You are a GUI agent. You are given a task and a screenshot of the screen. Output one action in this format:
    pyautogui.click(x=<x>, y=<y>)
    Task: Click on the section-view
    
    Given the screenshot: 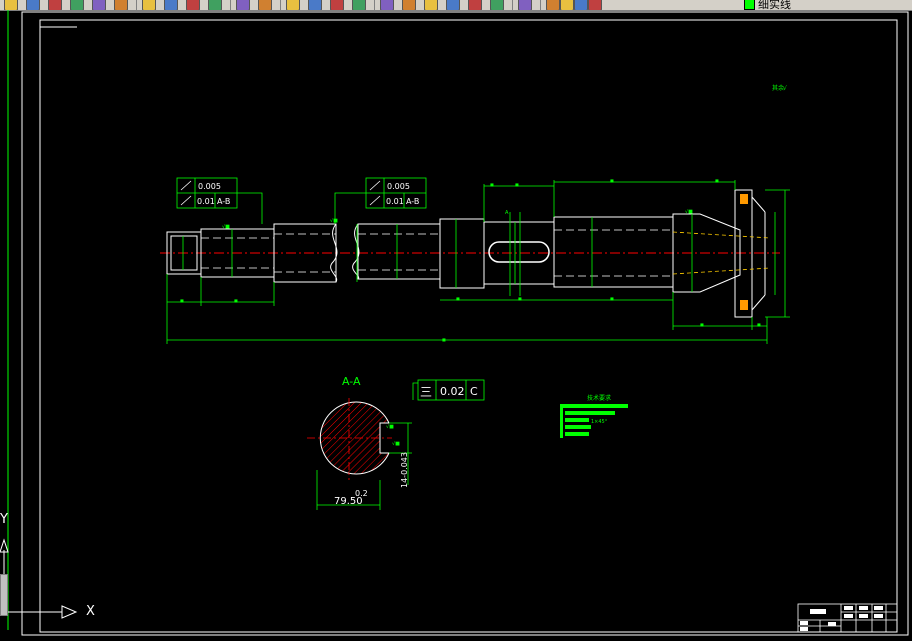 What is the action you would take?
    pyautogui.click(x=349, y=439)
    